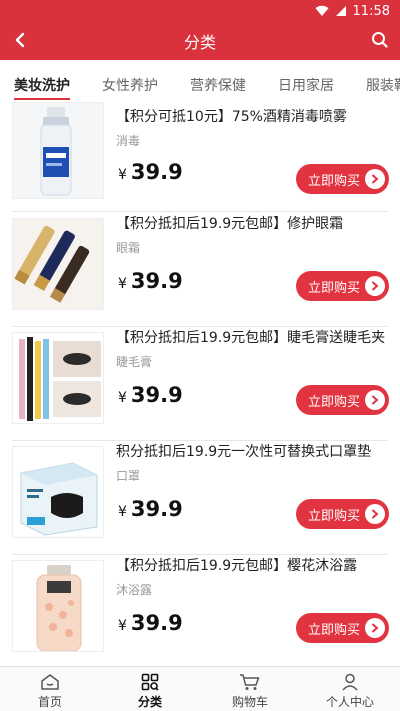 The width and height of the screenshot is (400, 711). What do you see at coordinates (130, 86) in the screenshot?
I see `tab-label: 女性养护` at bounding box center [130, 86].